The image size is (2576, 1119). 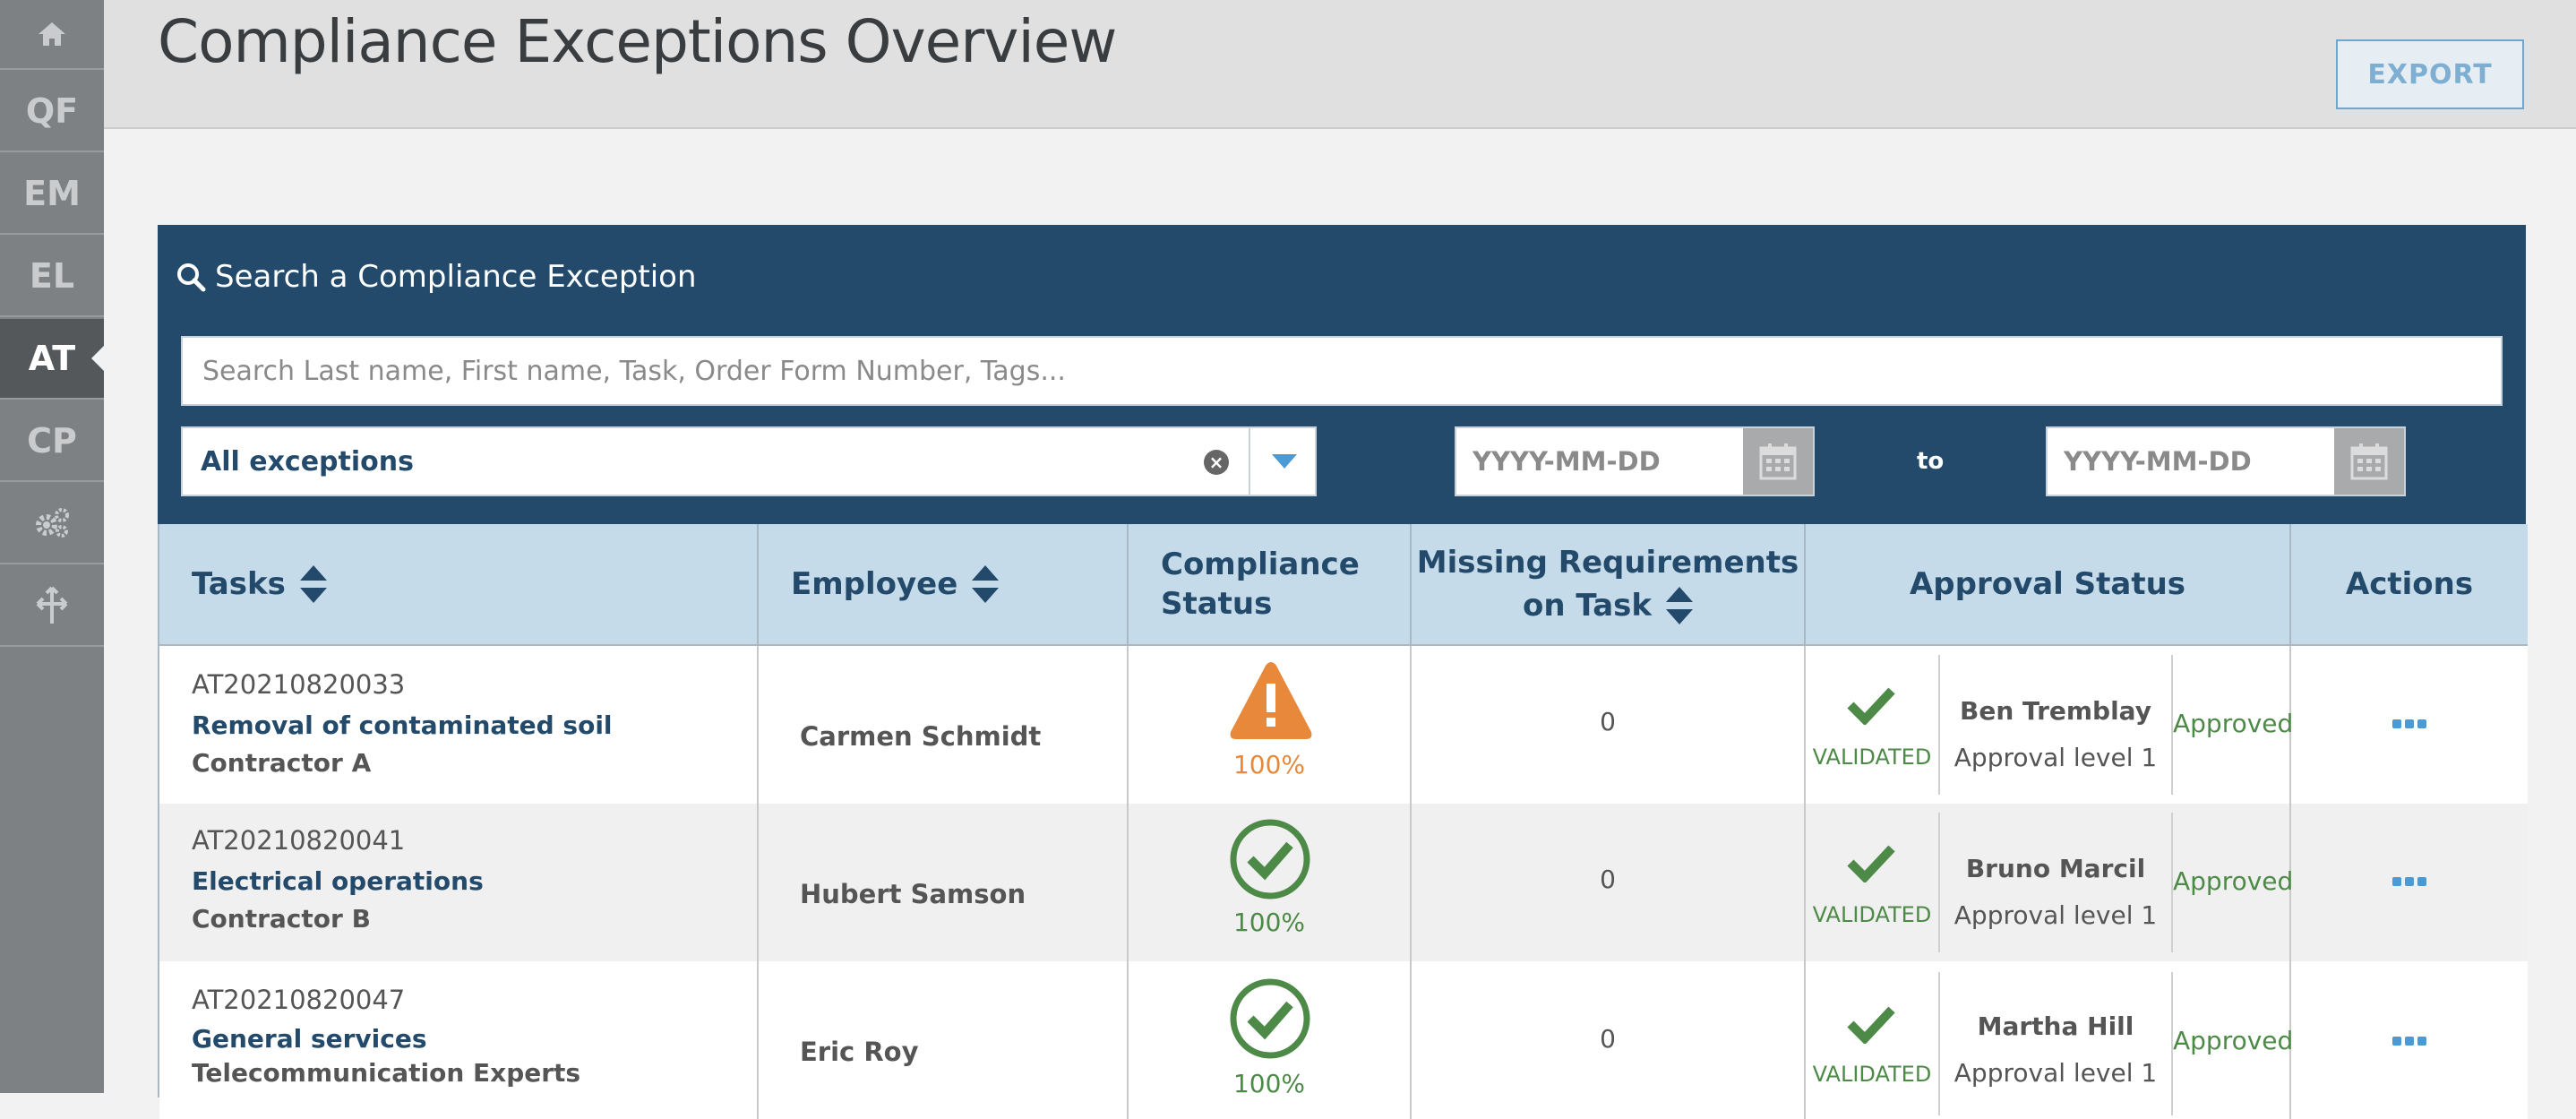 I want to click on approver-name: Ben Tremblay, so click(x=2055, y=711).